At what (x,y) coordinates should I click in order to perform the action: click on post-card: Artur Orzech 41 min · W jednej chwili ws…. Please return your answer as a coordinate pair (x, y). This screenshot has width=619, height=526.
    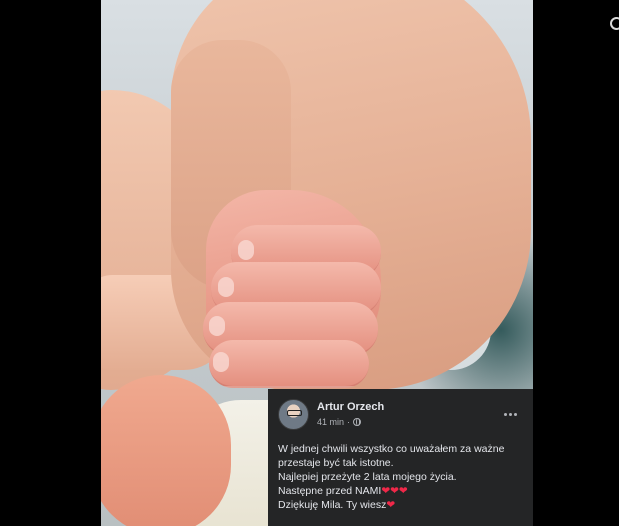
    Looking at the image, I should click on (400, 457).